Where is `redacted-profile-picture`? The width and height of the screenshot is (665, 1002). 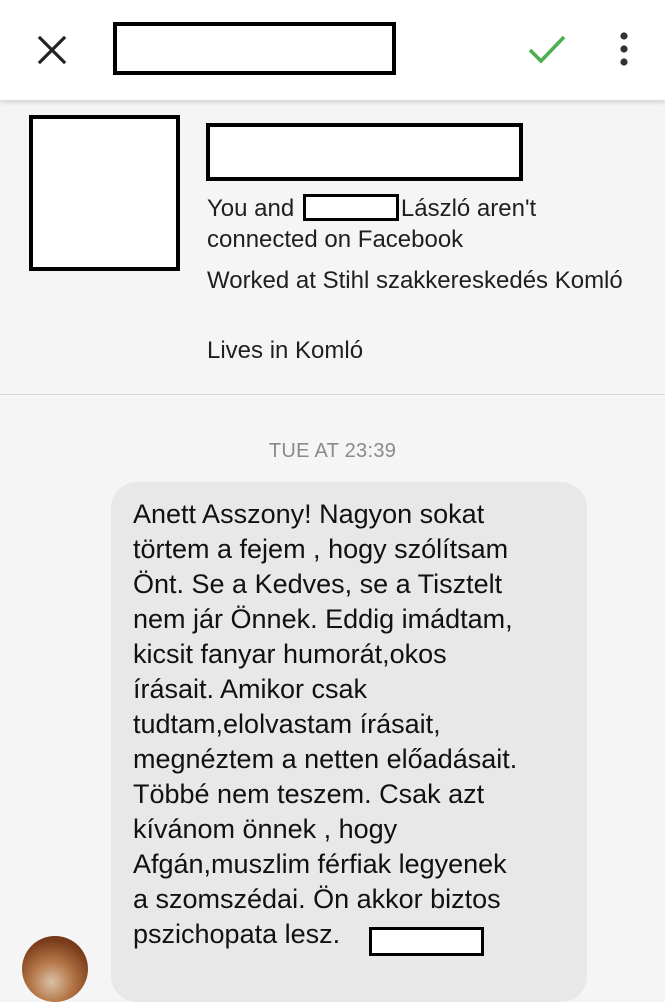 redacted-profile-picture is located at coordinates (104, 193).